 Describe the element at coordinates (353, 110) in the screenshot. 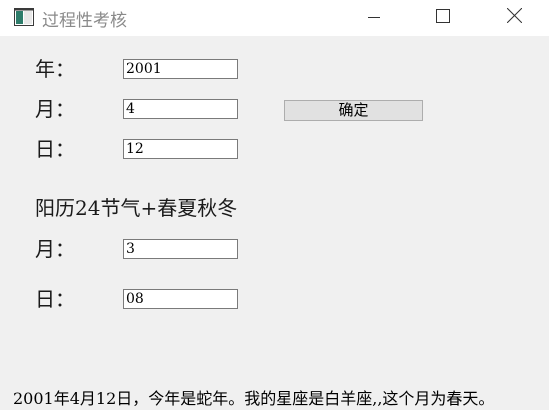

I see `confirm-button: 确定` at that location.